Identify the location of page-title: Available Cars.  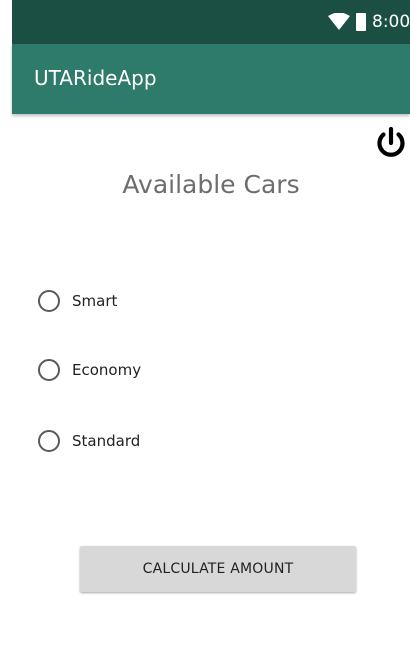
(211, 184).